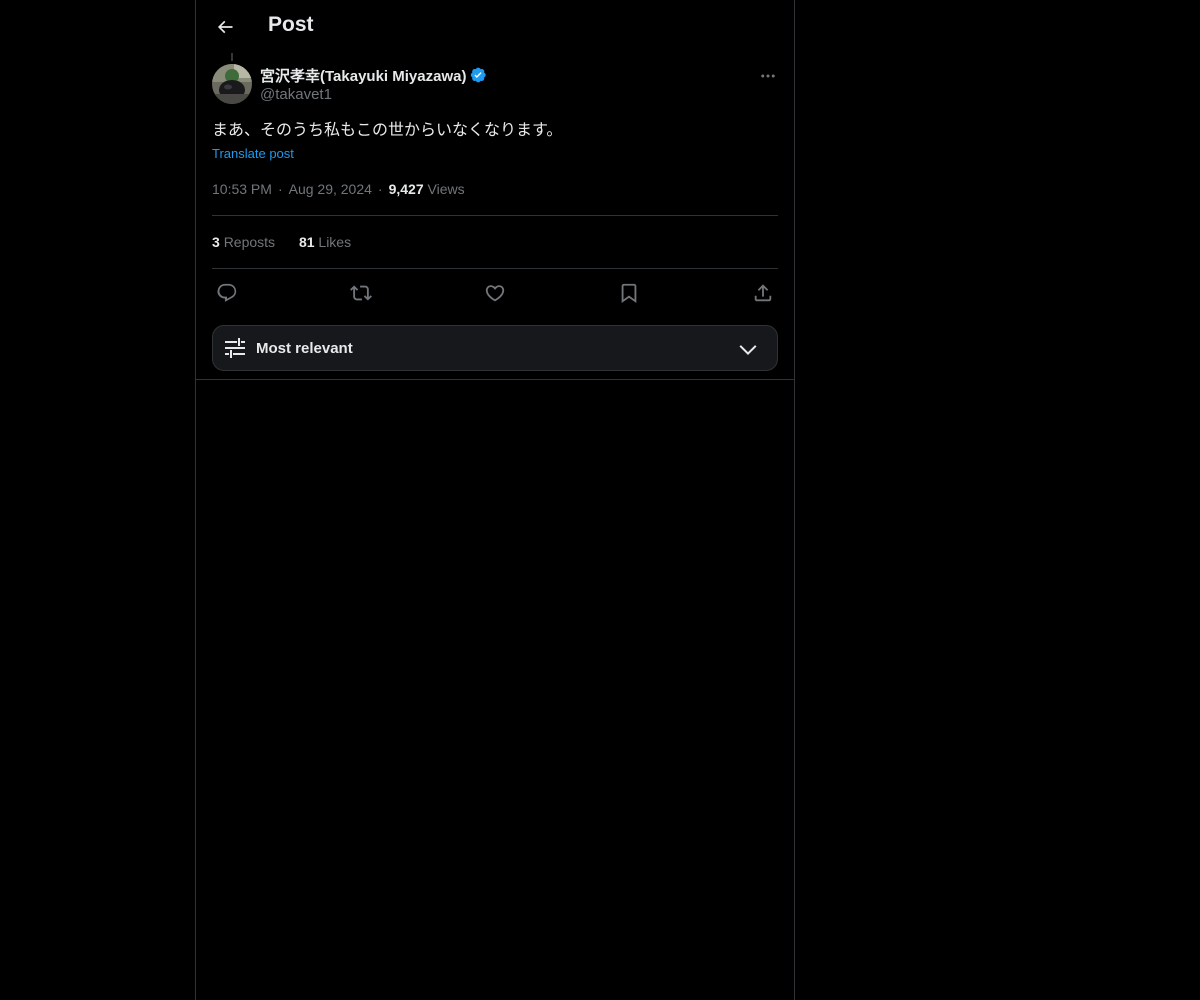 The width and height of the screenshot is (1200, 1000). I want to click on avatar, so click(232, 84).